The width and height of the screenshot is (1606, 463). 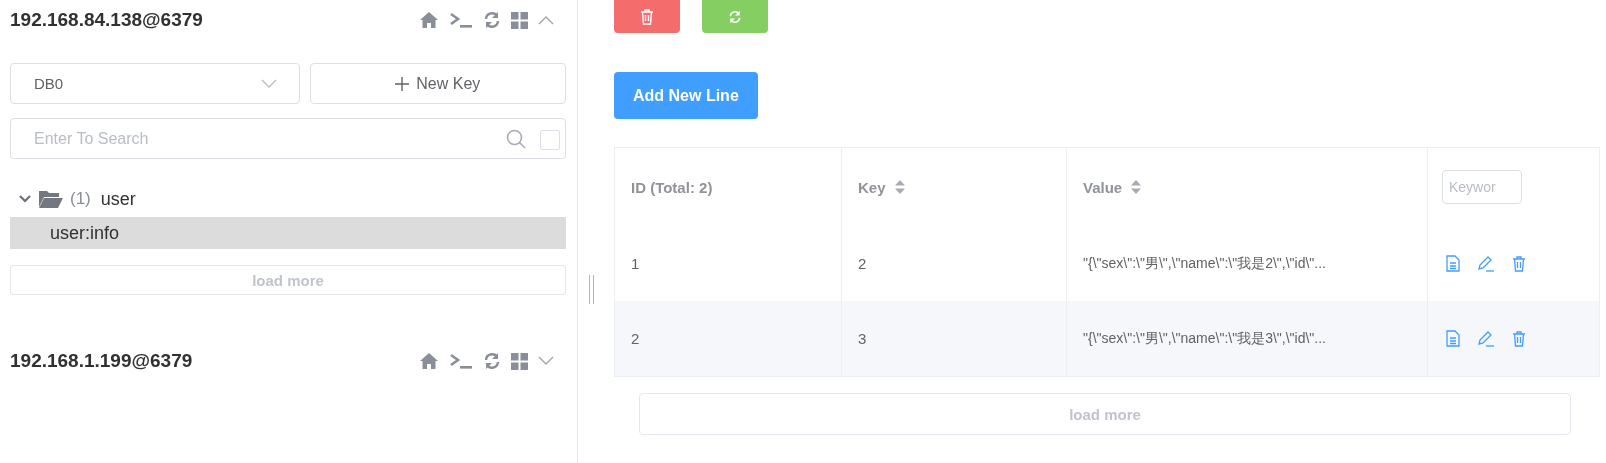 I want to click on search-field: Enter To Search, so click(x=288, y=138).